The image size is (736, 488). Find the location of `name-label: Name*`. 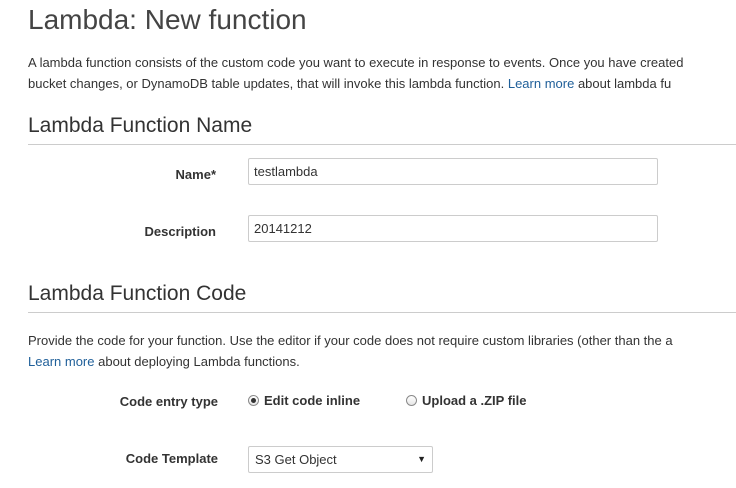

name-label: Name* is located at coordinates (195, 174).